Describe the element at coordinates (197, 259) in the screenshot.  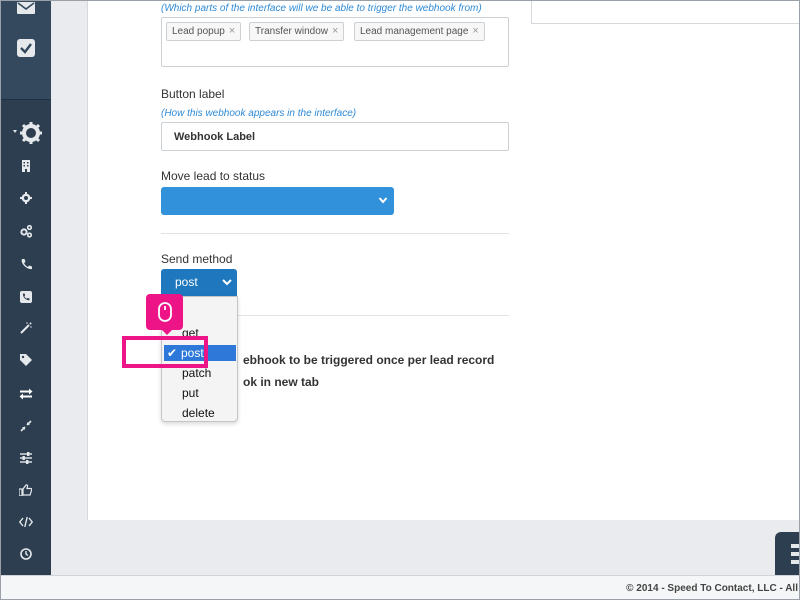
I see `send-method-title: Send method` at that location.